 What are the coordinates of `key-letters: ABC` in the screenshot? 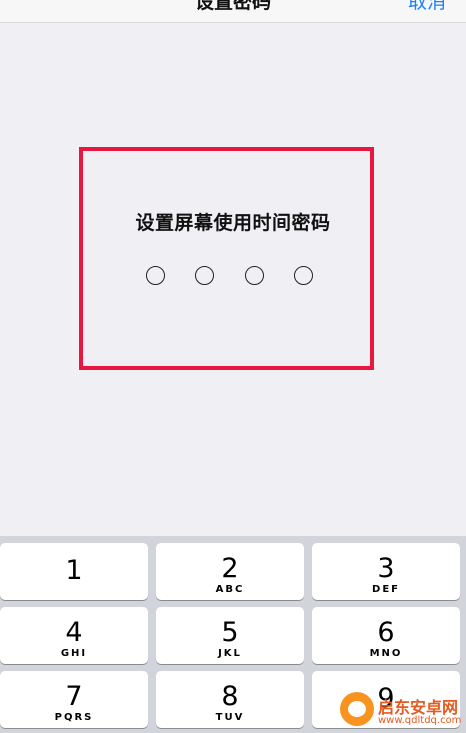 It's located at (230, 589).